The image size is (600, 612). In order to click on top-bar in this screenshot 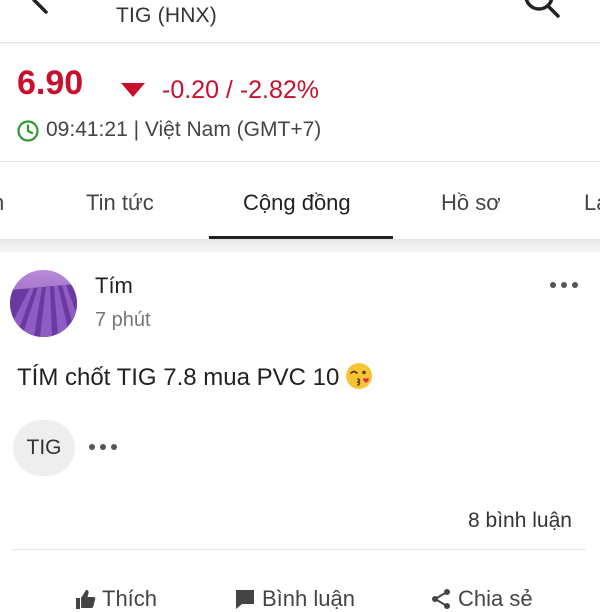, I will do `click(300, 21)`.